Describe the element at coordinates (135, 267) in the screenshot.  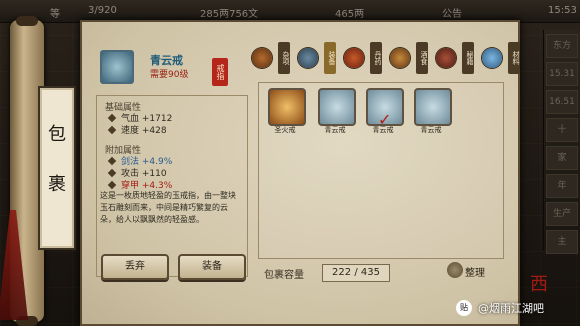
I see `discard-button: 丢弃` at that location.